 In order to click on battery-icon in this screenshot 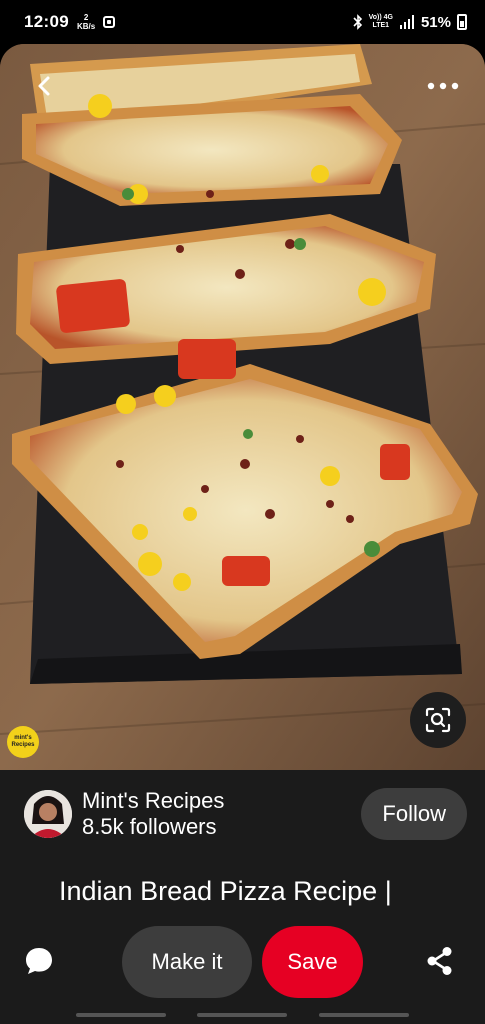, I will do `click(462, 22)`.